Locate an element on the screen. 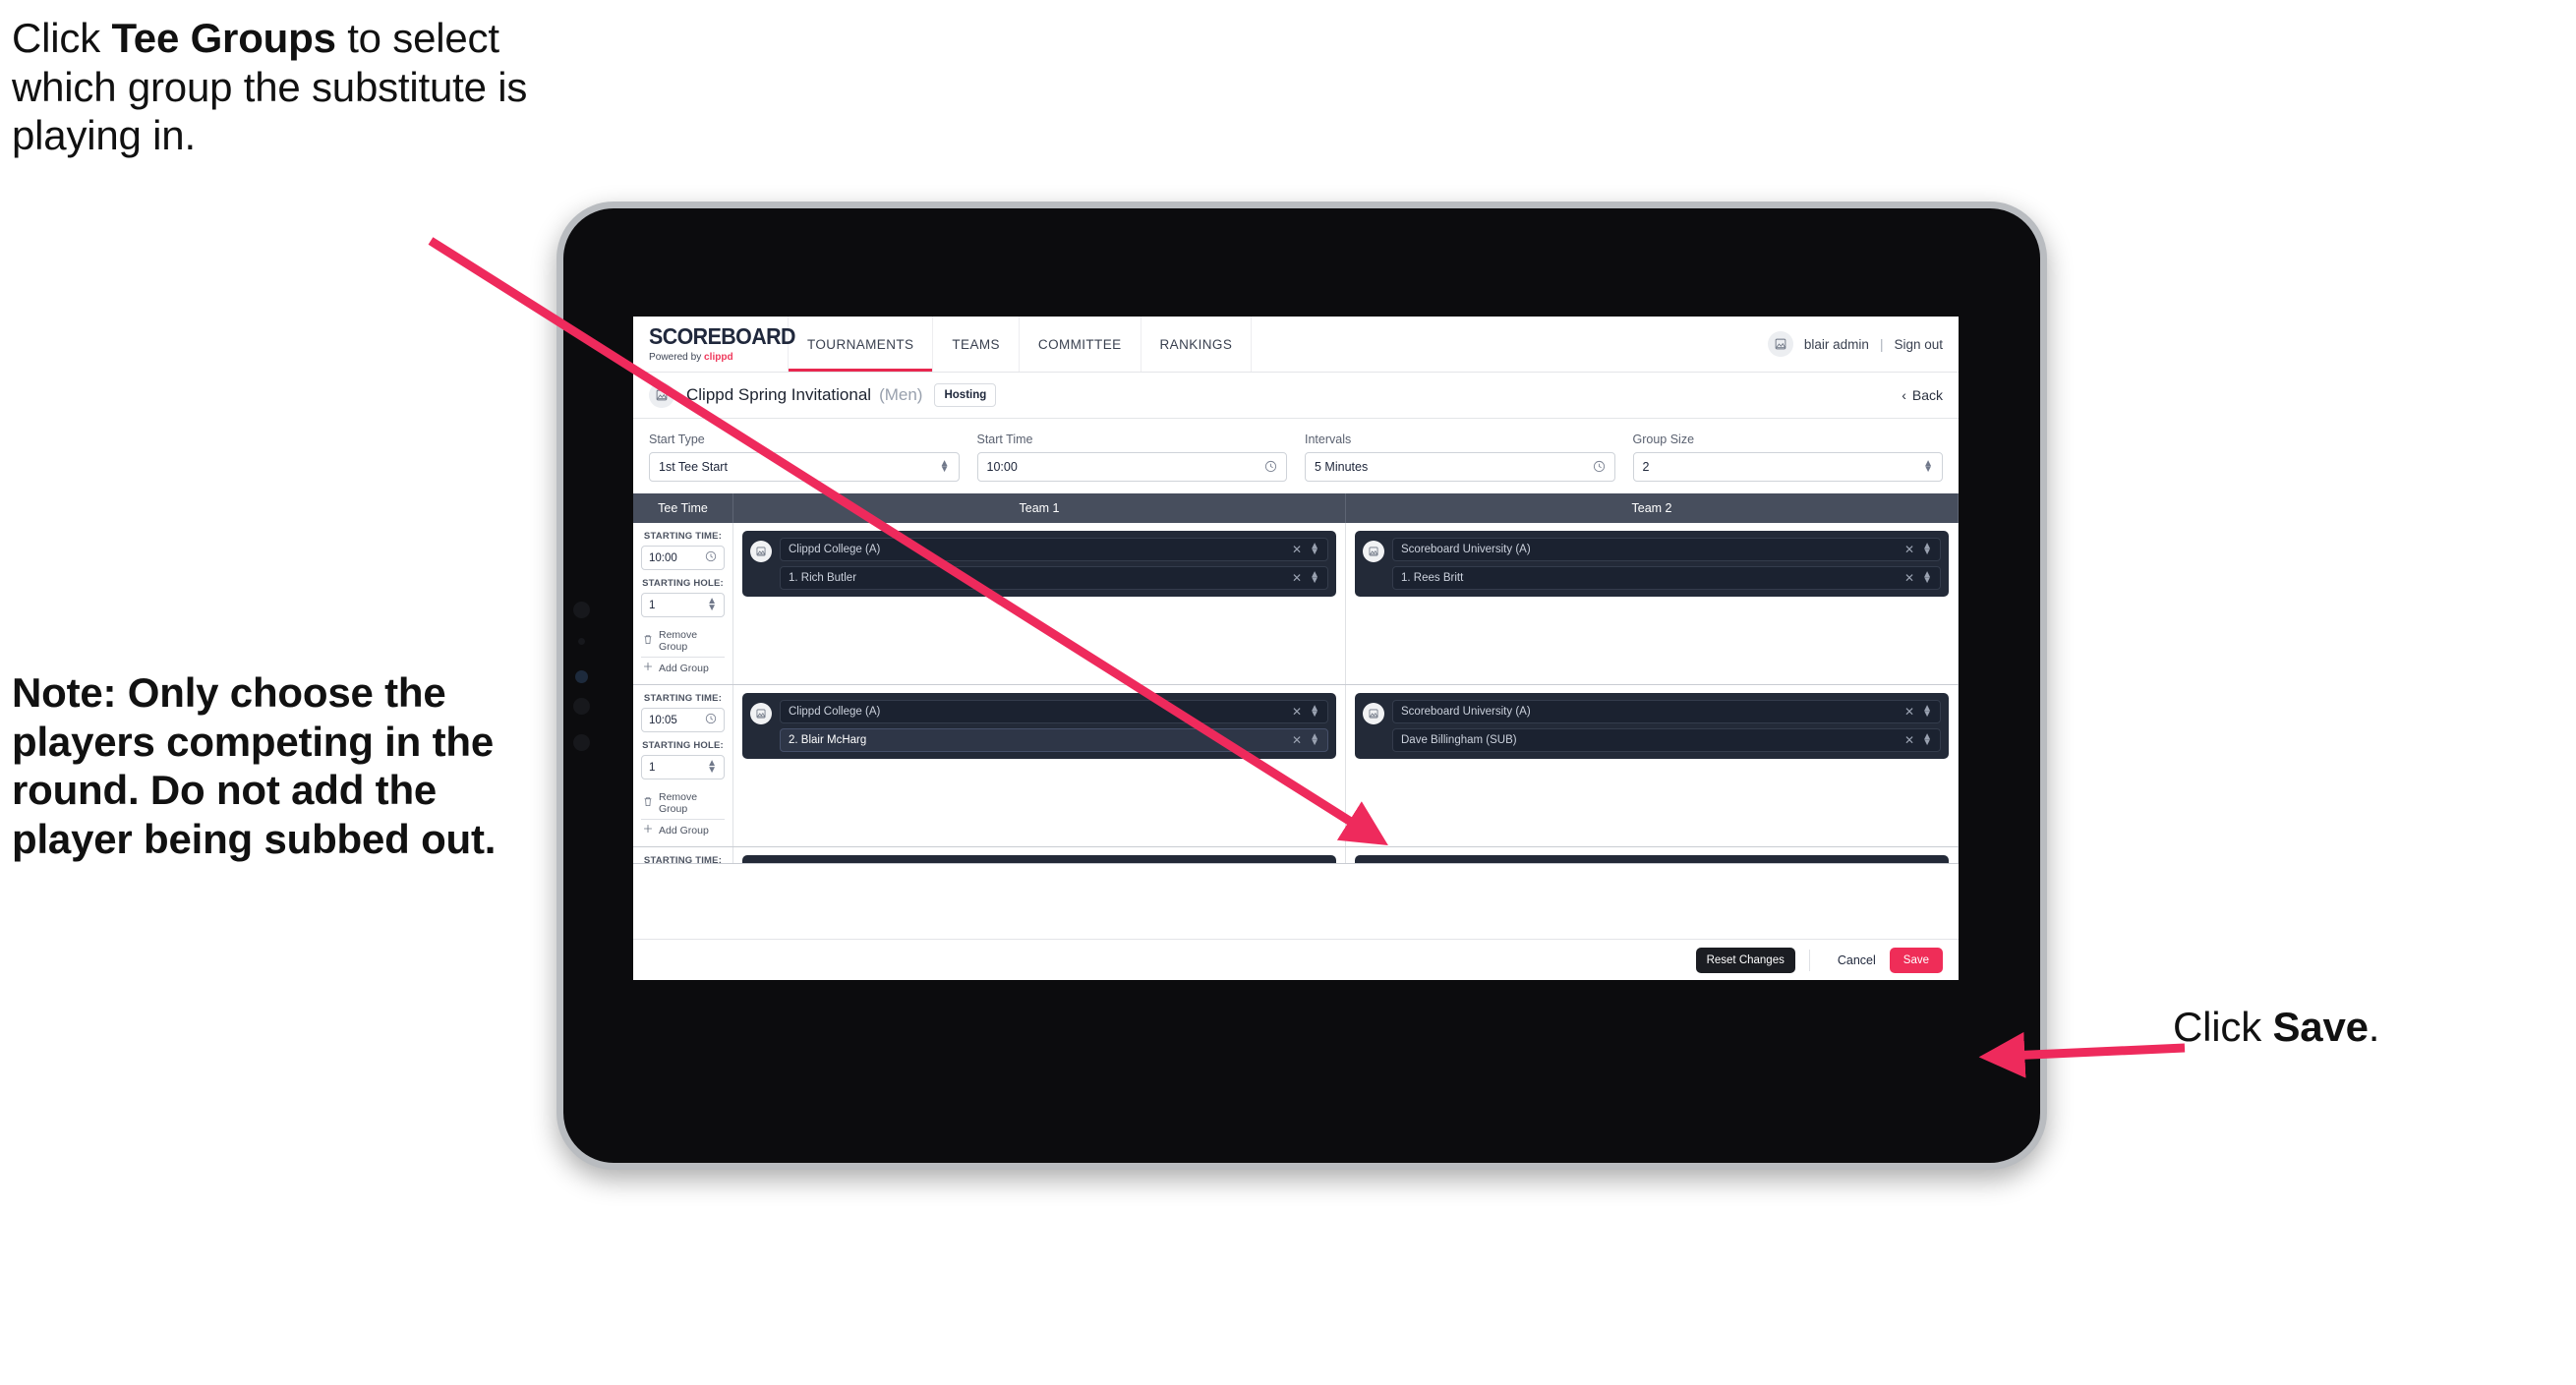 The image size is (2576, 1385). tab-rankings: RANKINGS is located at coordinates (1197, 345).